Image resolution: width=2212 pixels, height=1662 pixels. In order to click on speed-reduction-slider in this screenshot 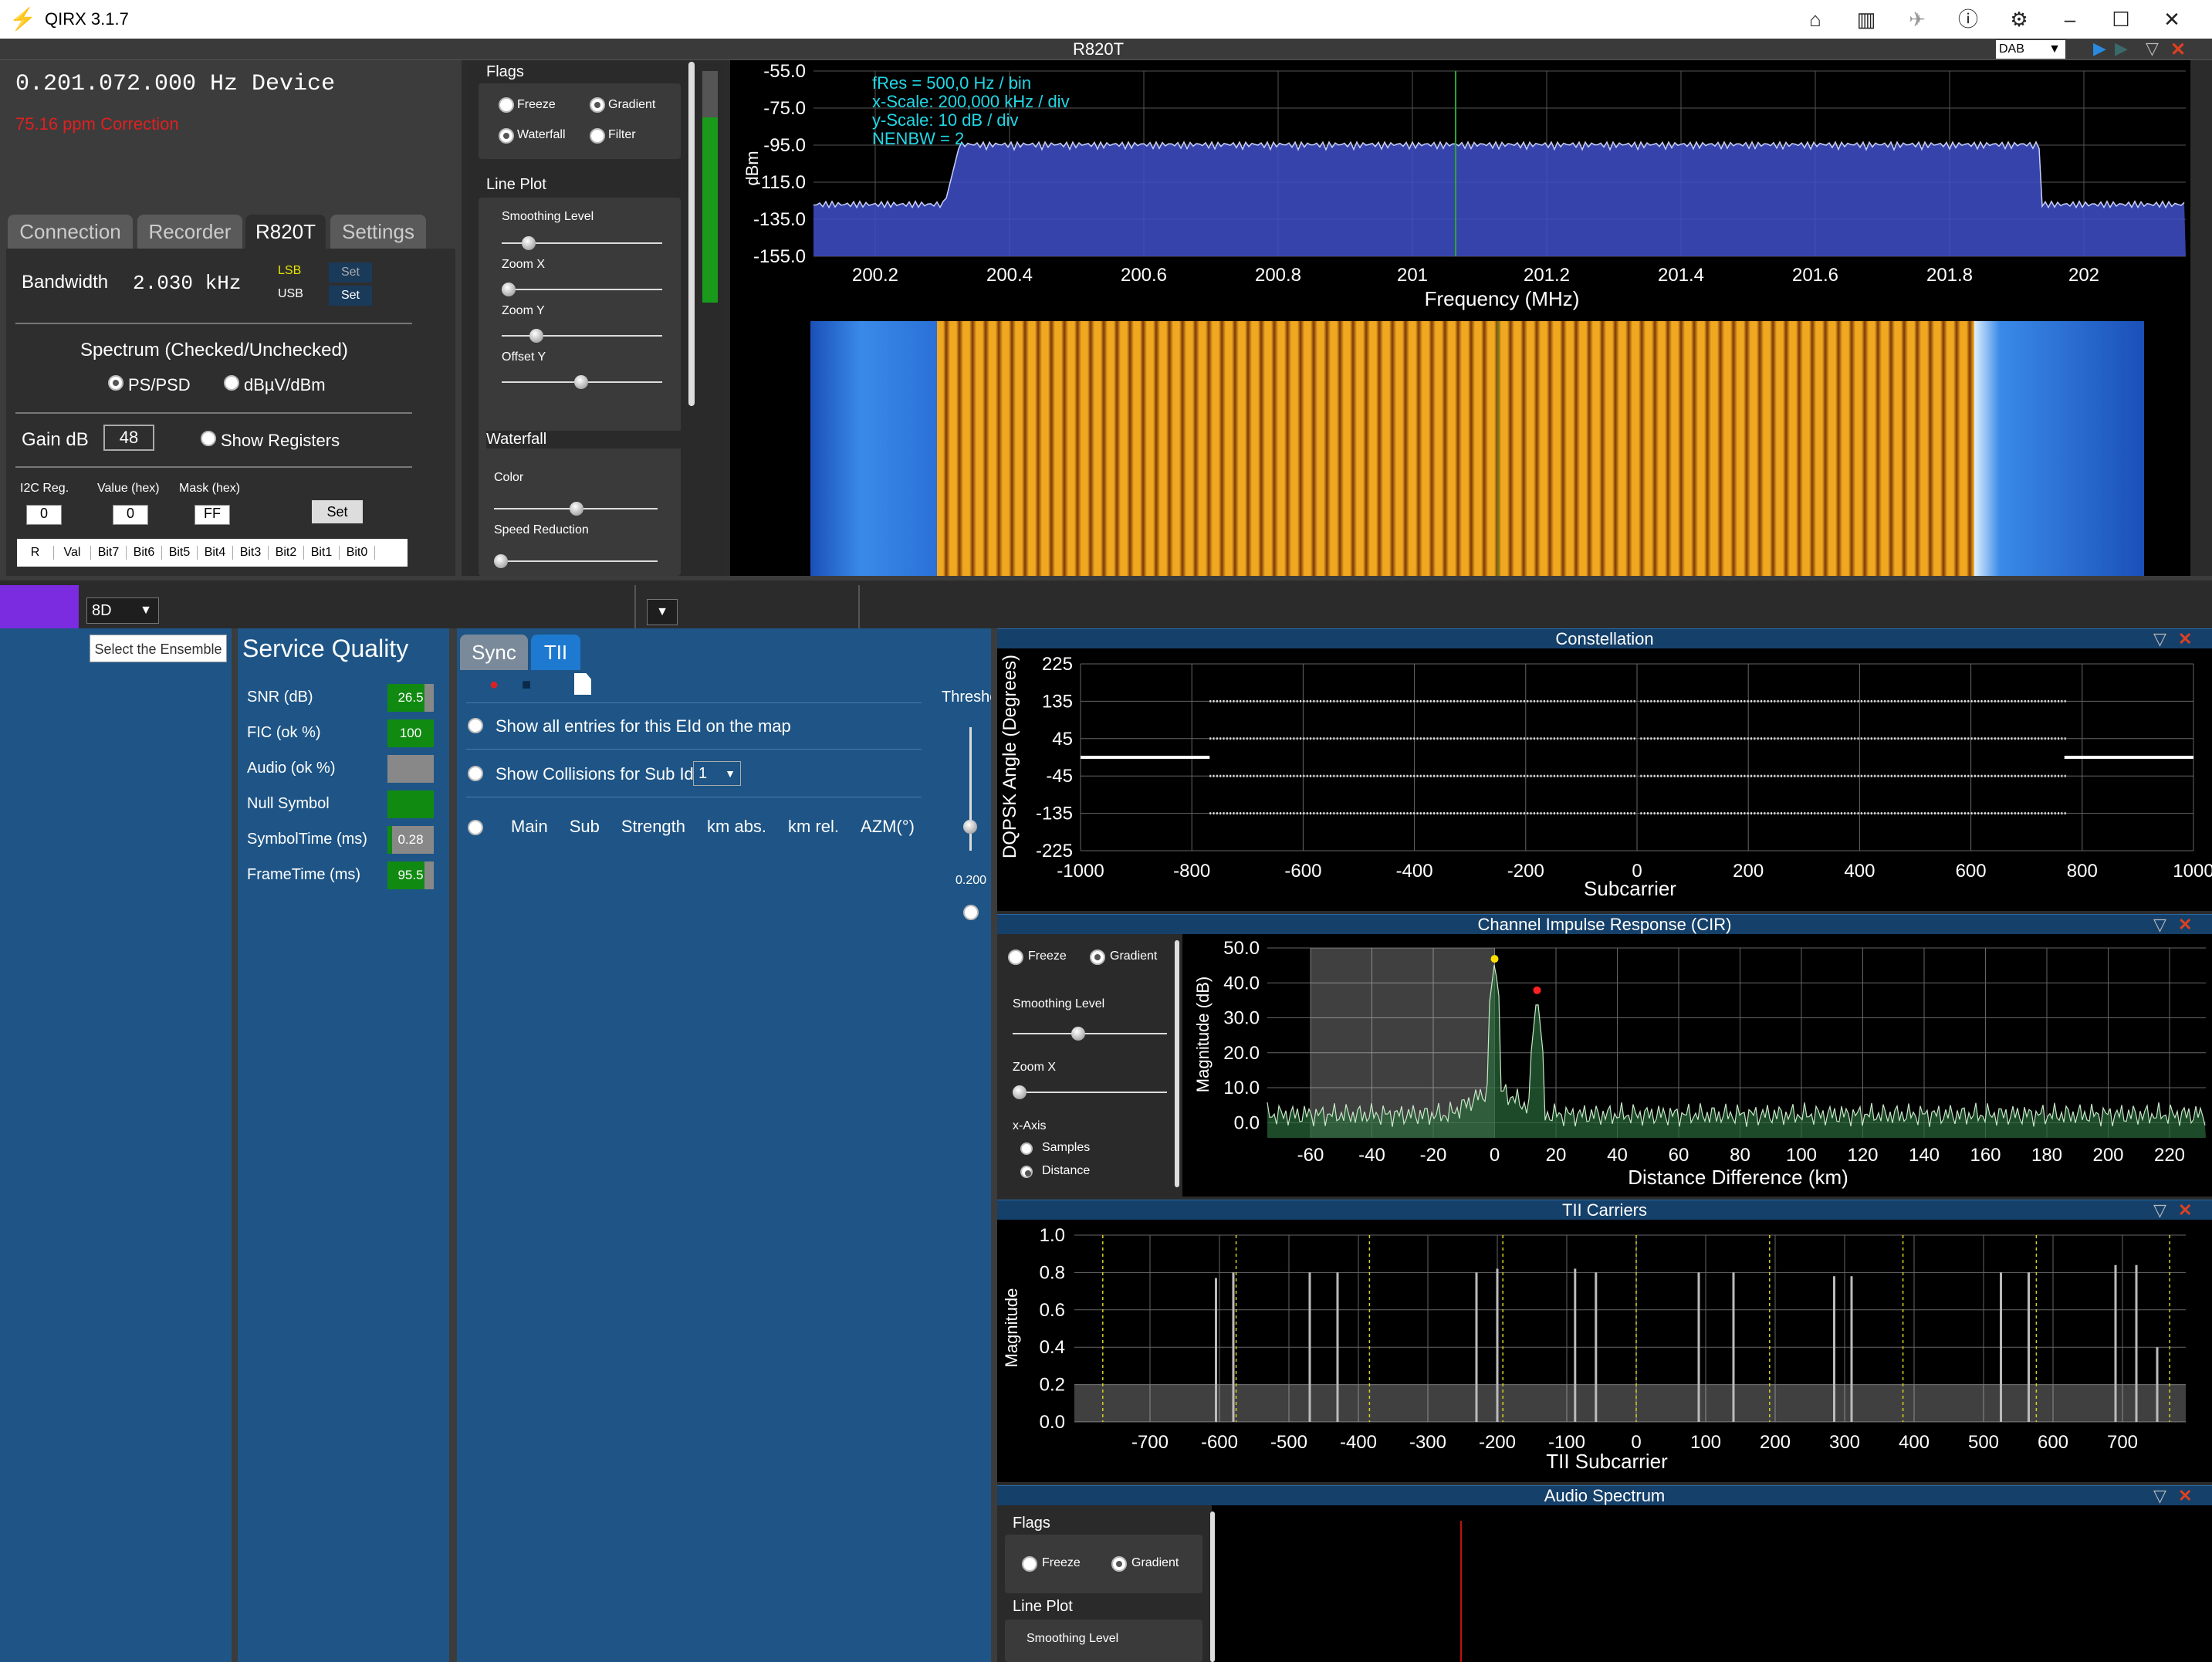, I will do `click(576, 561)`.